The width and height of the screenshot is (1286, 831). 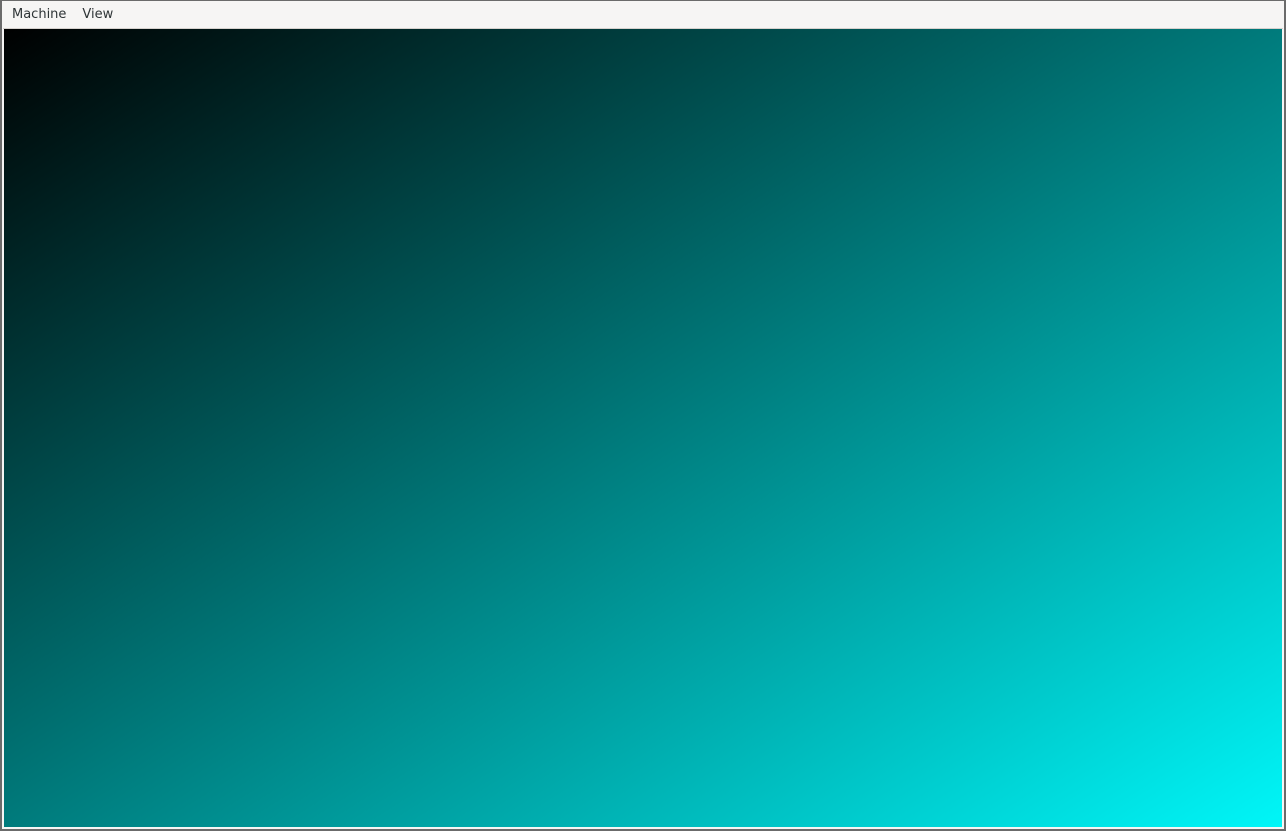 I want to click on menu-machine: Machine, so click(x=38, y=15).